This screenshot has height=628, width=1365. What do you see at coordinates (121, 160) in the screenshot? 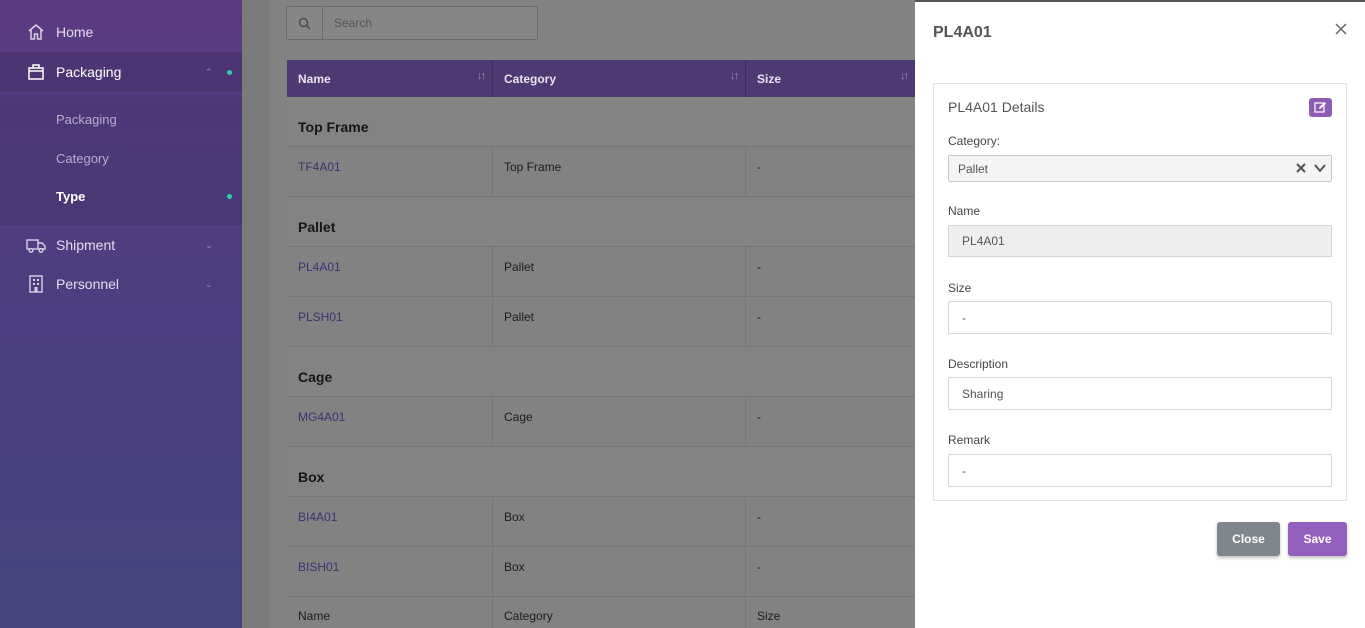
I see `packaging-submenu: Packaging Category Type` at bounding box center [121, 160].